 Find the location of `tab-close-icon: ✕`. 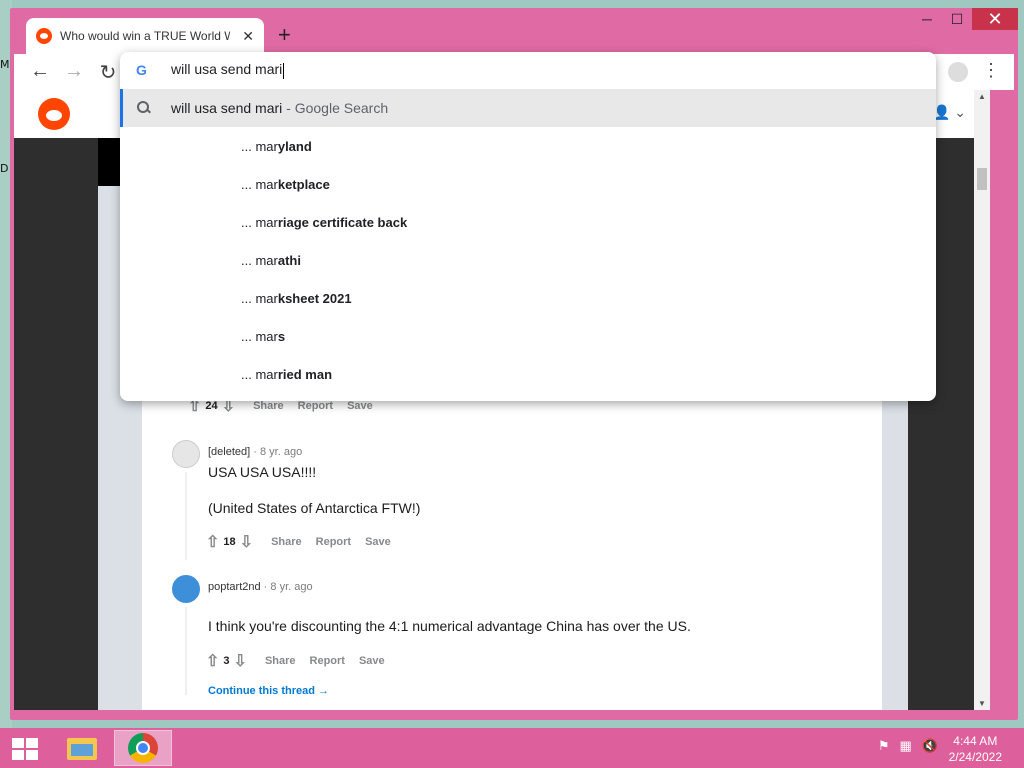

tab-close-icon: ✕ is located at coordinates (248, 36).